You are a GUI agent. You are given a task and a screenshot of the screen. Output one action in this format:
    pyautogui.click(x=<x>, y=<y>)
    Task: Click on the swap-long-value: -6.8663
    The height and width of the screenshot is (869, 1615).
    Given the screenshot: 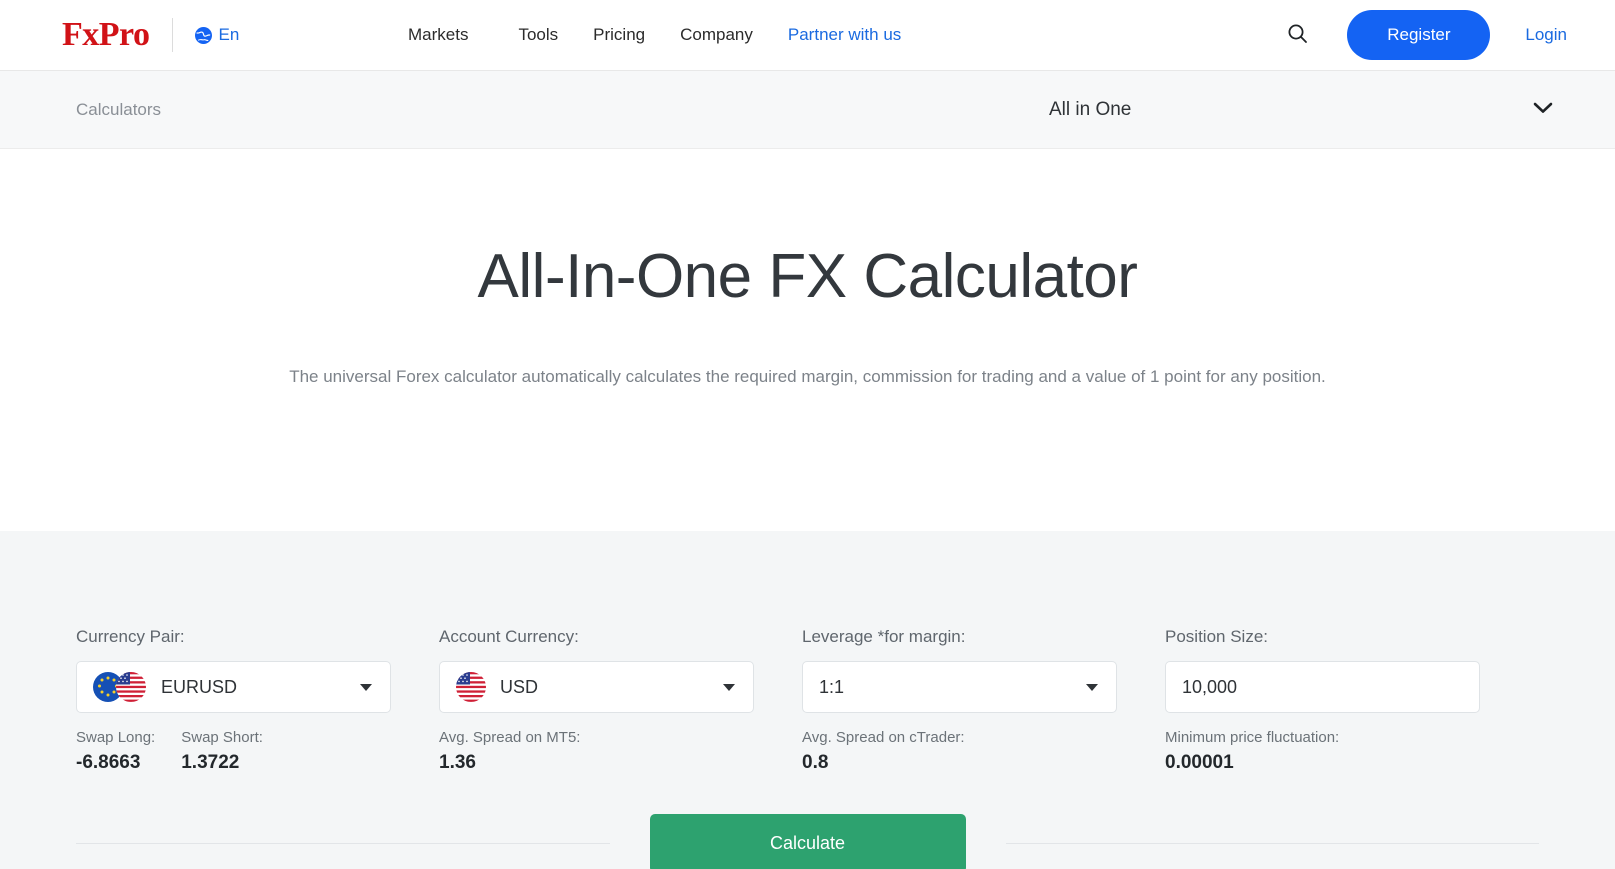 What is the action you would take?
    pyautogui.click(x=108, y=762)
    